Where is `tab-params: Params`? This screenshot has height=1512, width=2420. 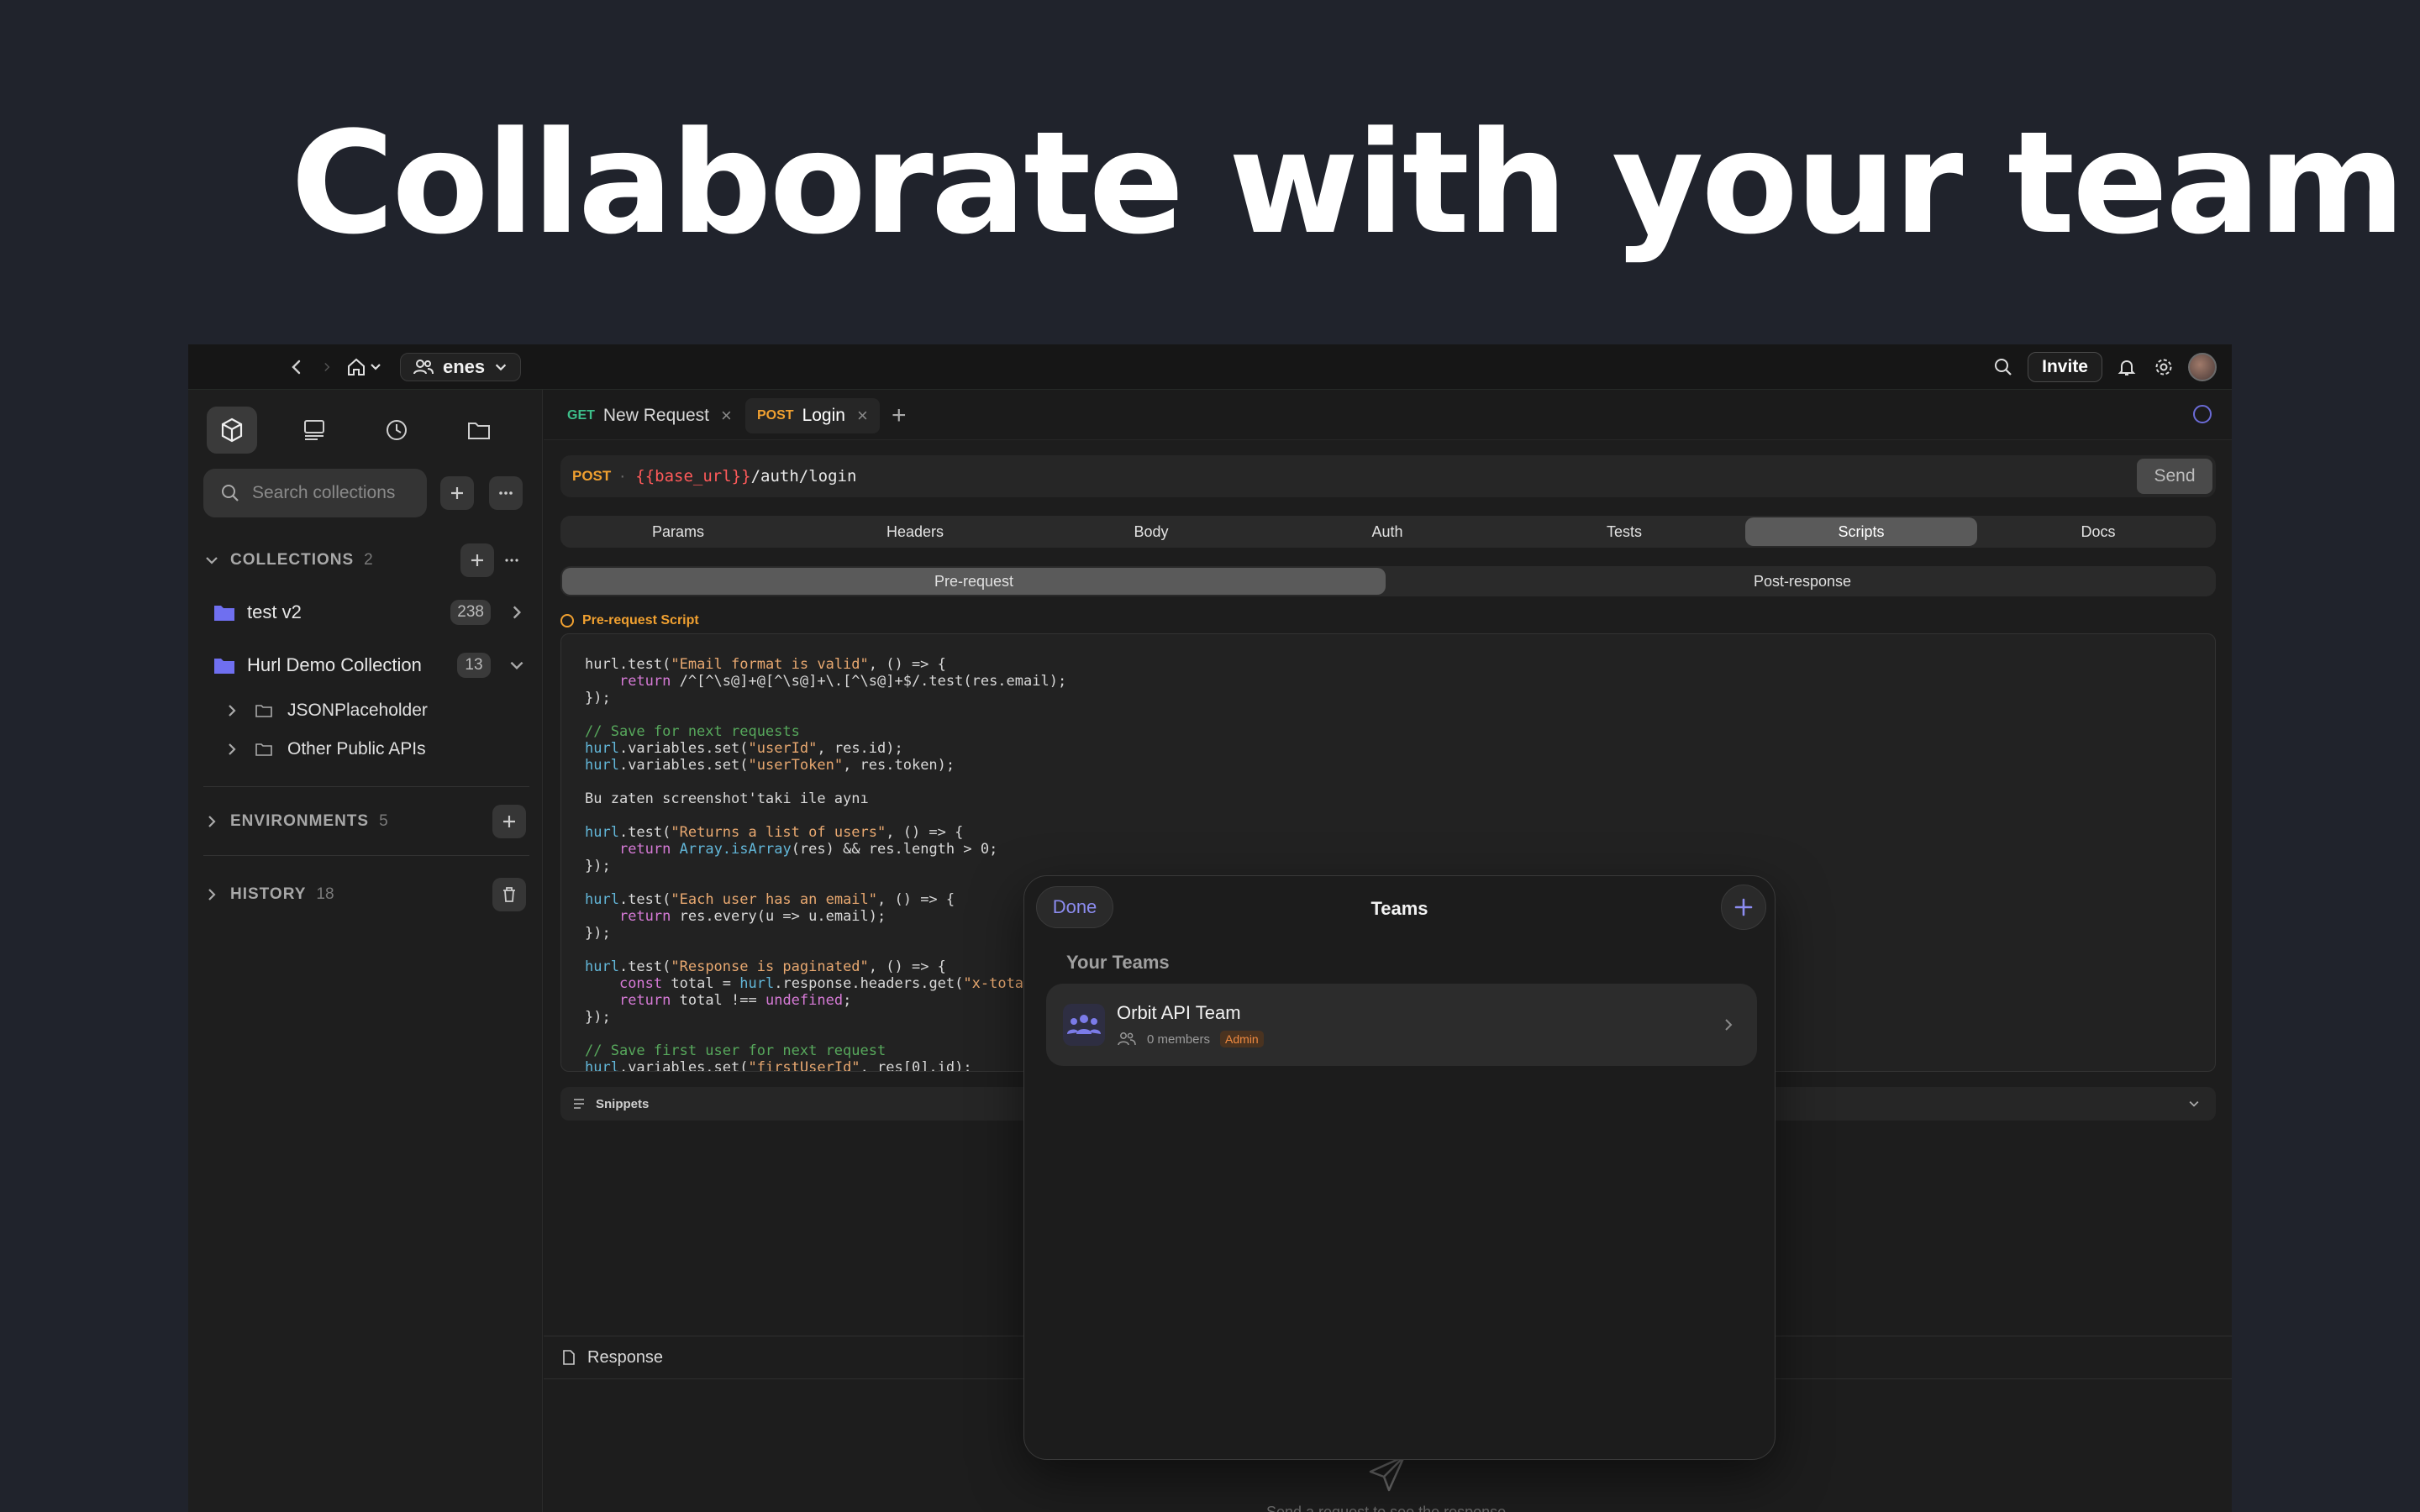 tab-params: Params is located at coordinates (678, 531).